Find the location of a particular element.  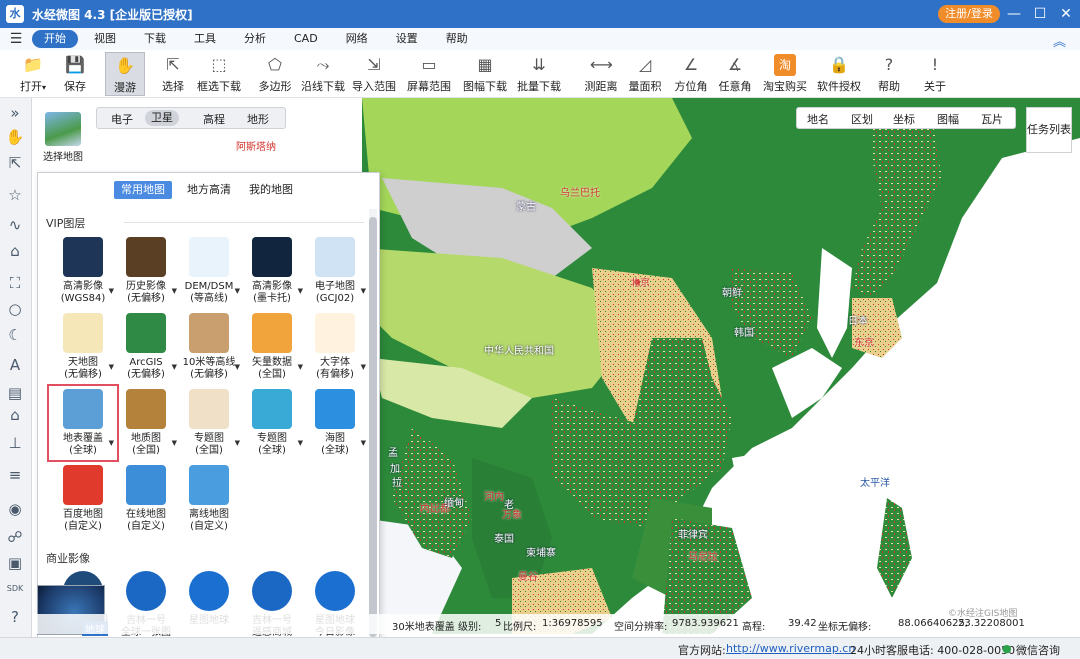

maximize-icon: ☐ is located at coordinates (1040, 14).